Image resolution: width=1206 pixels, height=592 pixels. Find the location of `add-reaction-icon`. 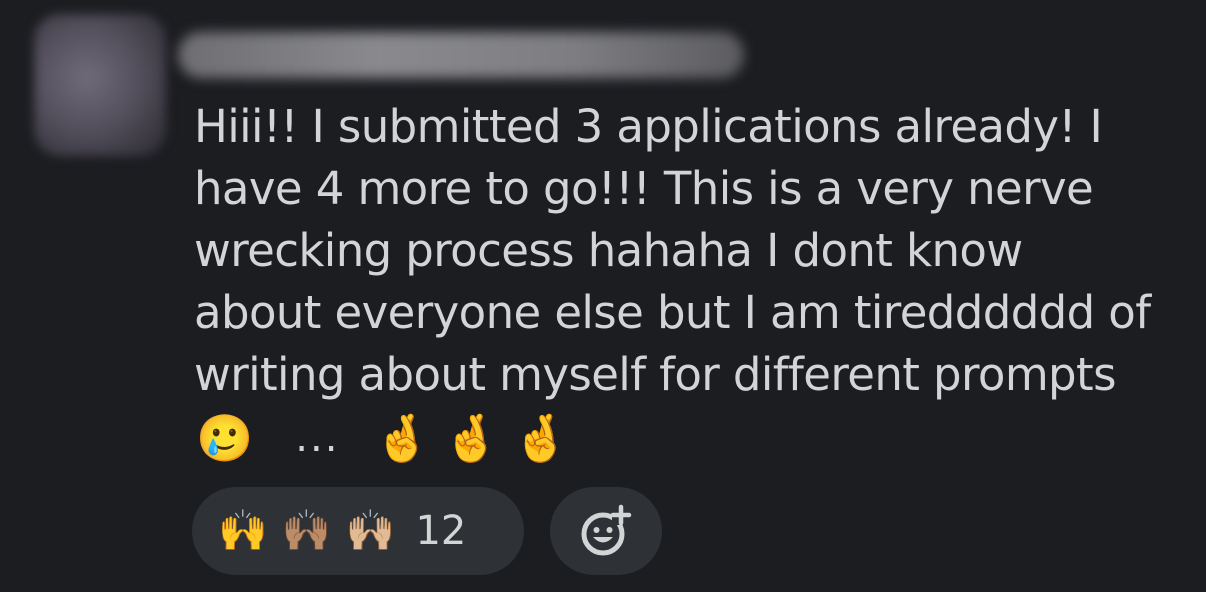

add-reaction-icon is located at coordinates (606, 530).